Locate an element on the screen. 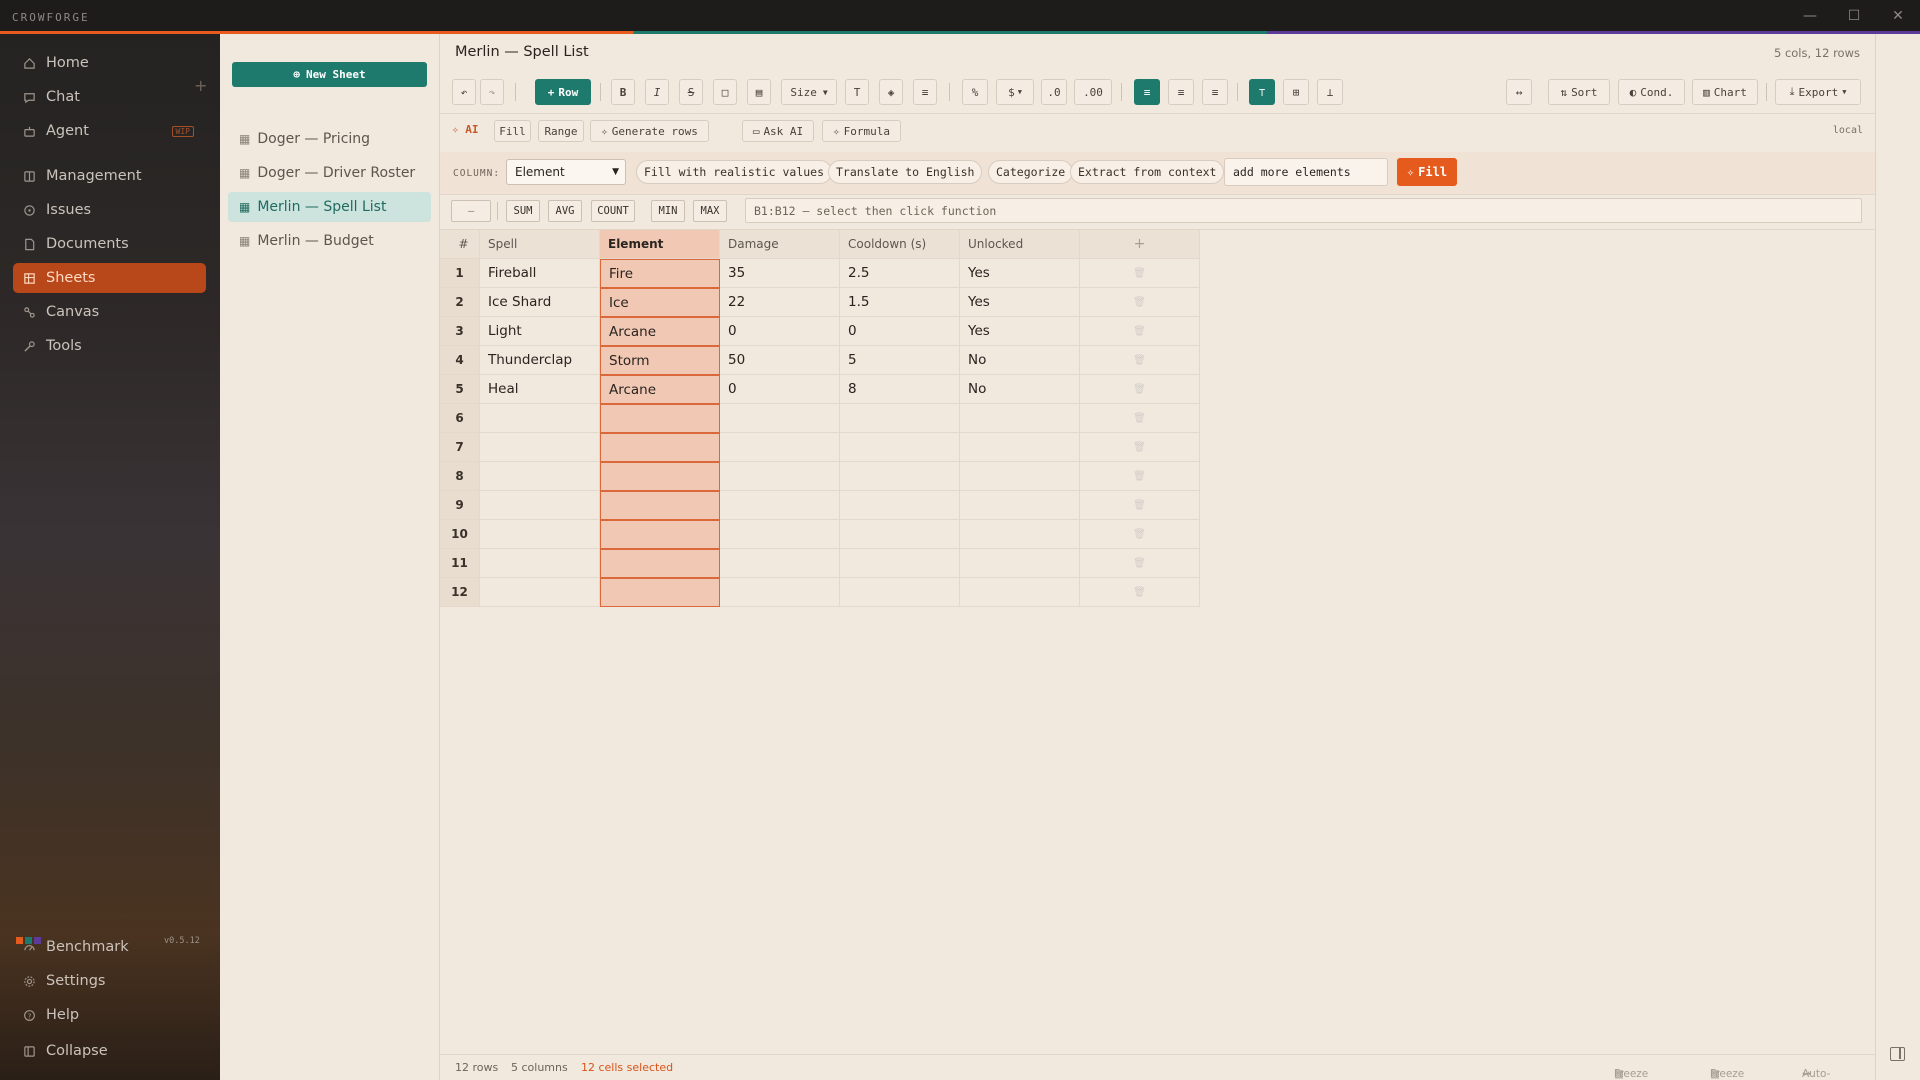 The height and width of the screenshot is (1080, 1920). row-number: 1 is located at coordinates (460, 273).